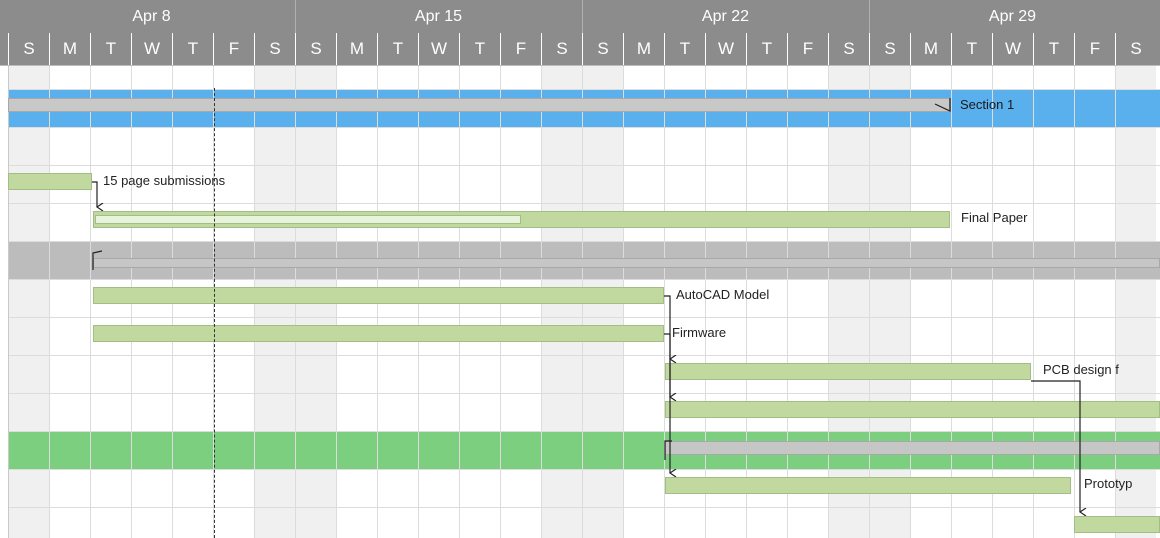 The height and width of the screenshot is (538, 1160). Describe the element at coordinates (97, 260) in the screenshot. I see `group-start-notch` at that location.